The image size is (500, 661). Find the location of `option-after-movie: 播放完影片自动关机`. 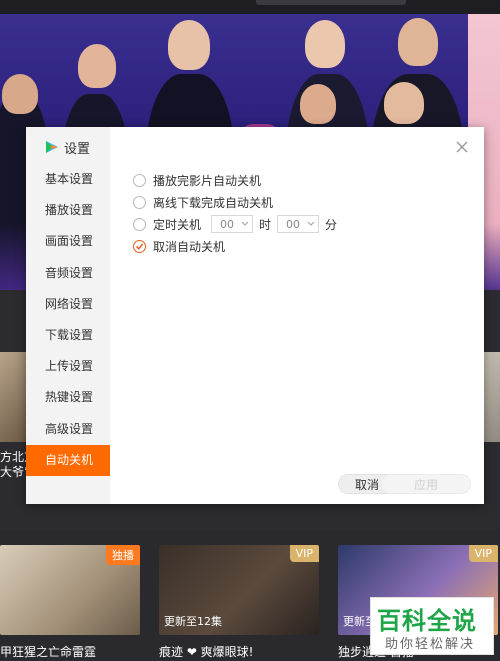

option-after-movie: 播放完影片自动关机 is located at coordinates (236, 180).